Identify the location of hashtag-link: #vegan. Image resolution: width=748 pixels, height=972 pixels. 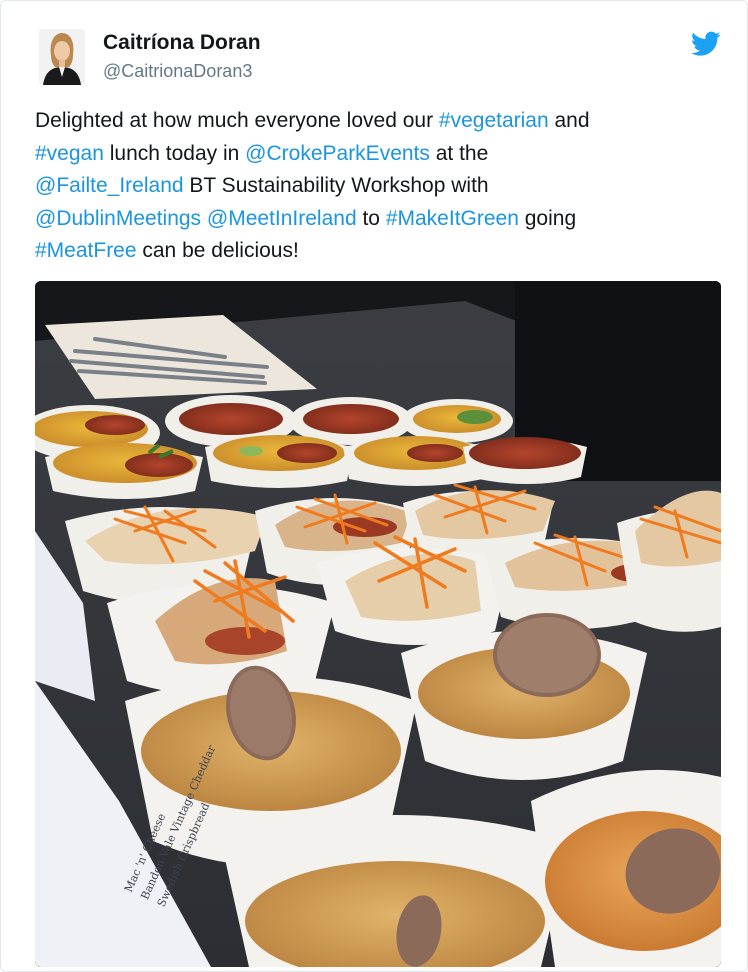
(69, 153).